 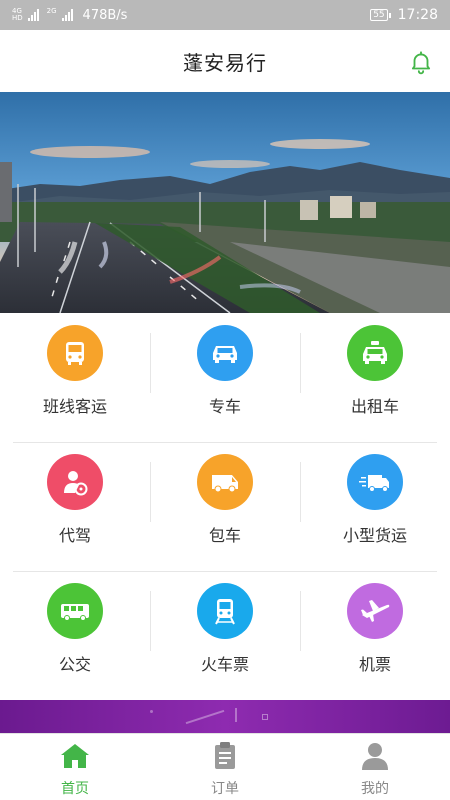 I want to click on tab-label: 我的, so click(x=375, y=789).